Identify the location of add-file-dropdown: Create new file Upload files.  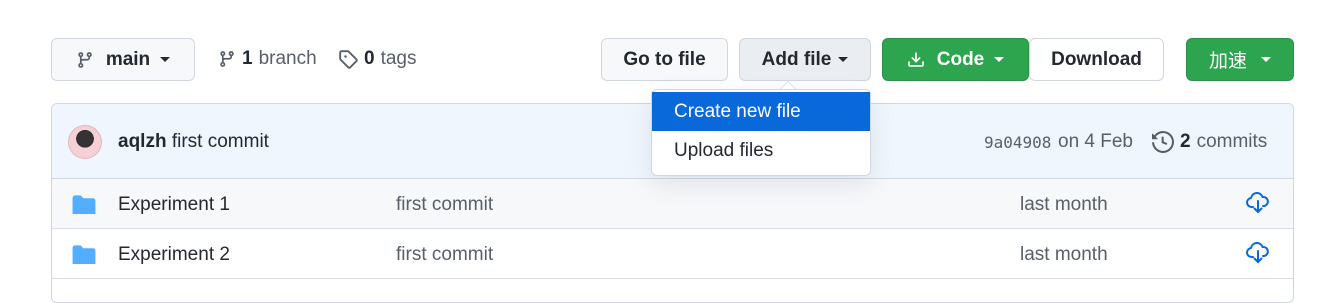
(761, 132).